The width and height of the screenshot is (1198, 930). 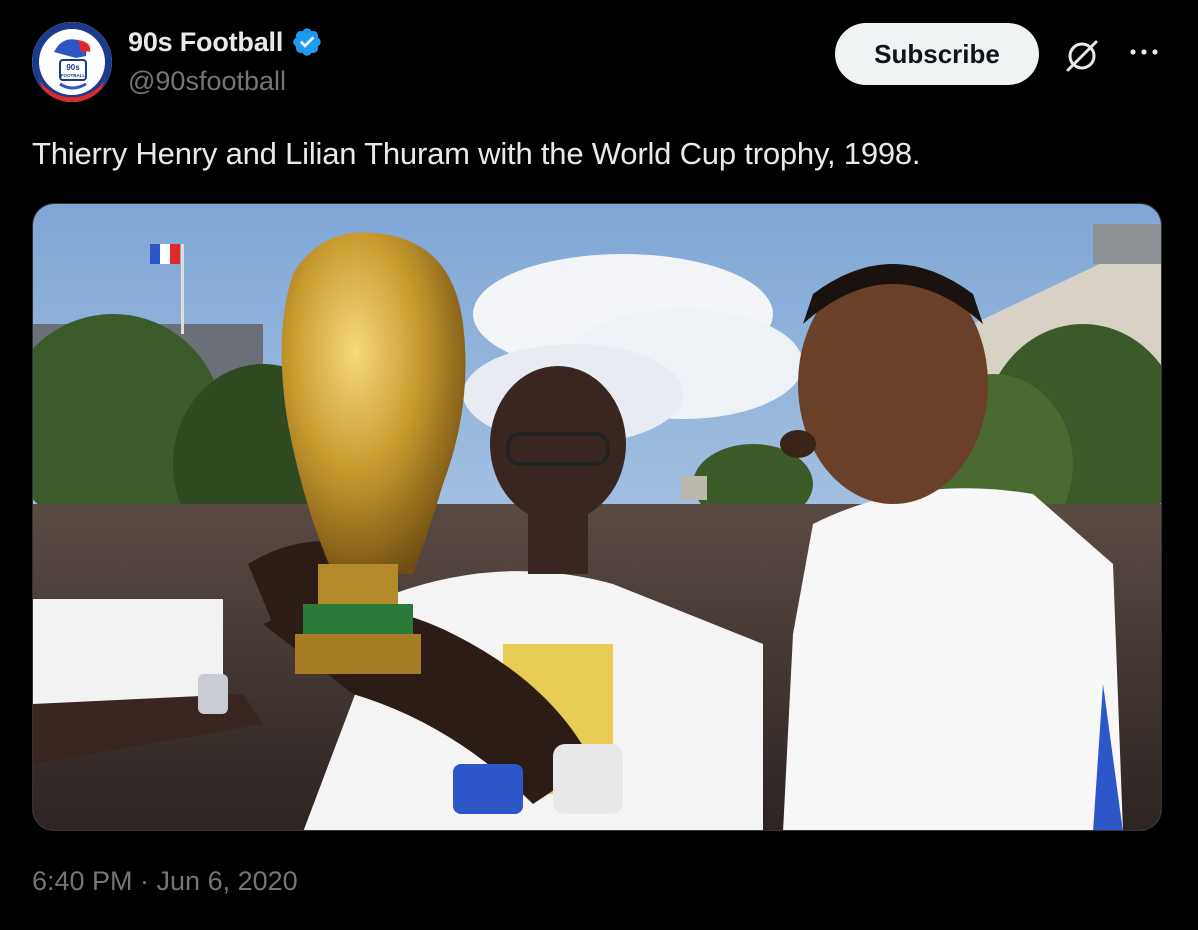 I want to click on avatar: 90s FOOTBALL, so click(x=72, y=62).